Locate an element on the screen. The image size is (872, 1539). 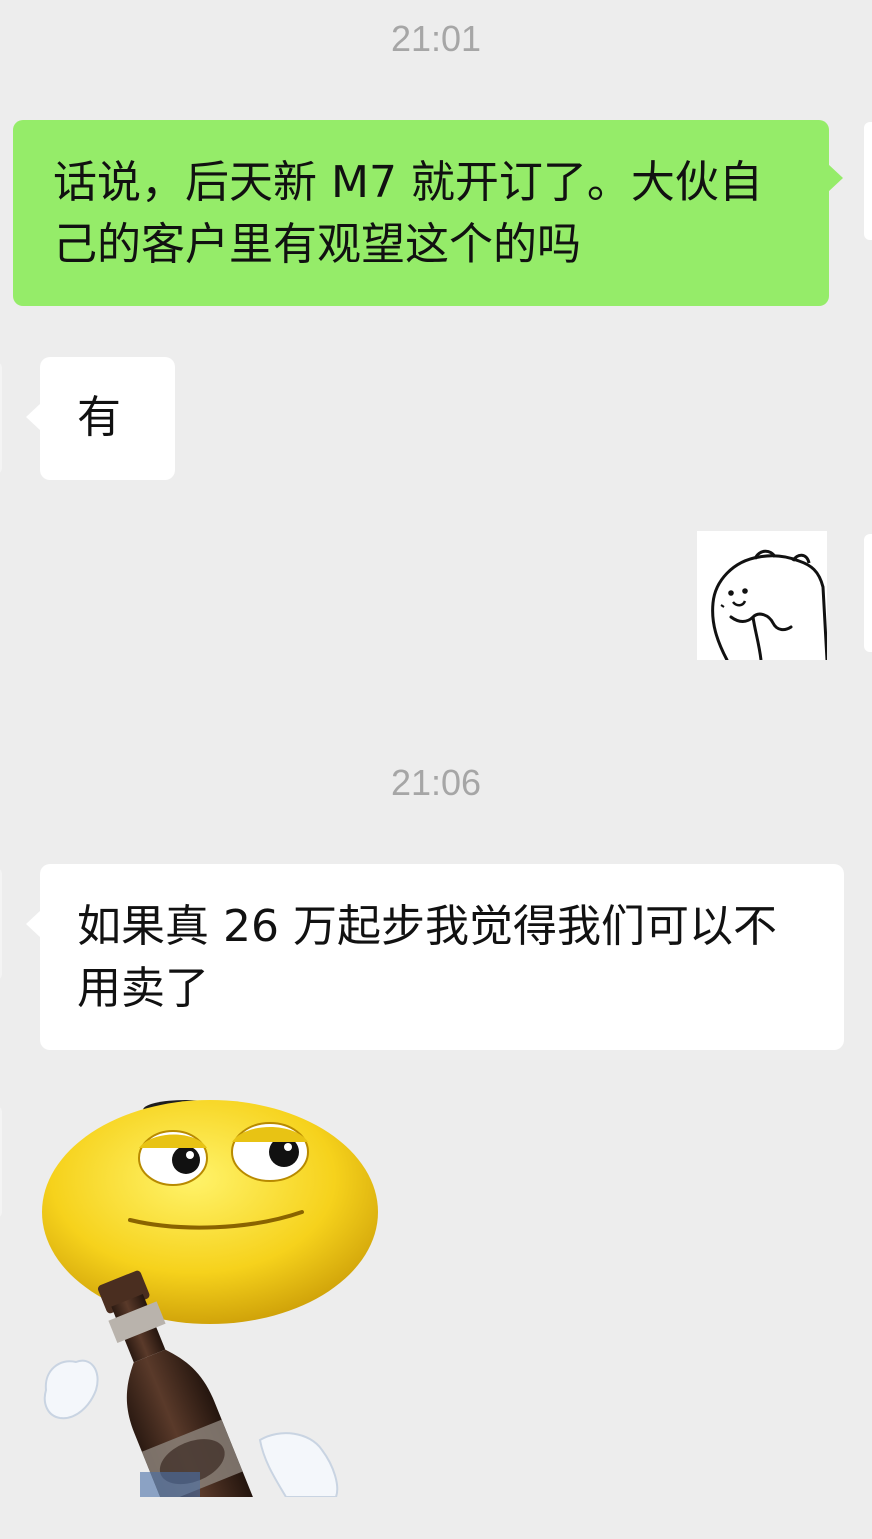
emoji-beer-sticker is located at coordinates (238, 1318).